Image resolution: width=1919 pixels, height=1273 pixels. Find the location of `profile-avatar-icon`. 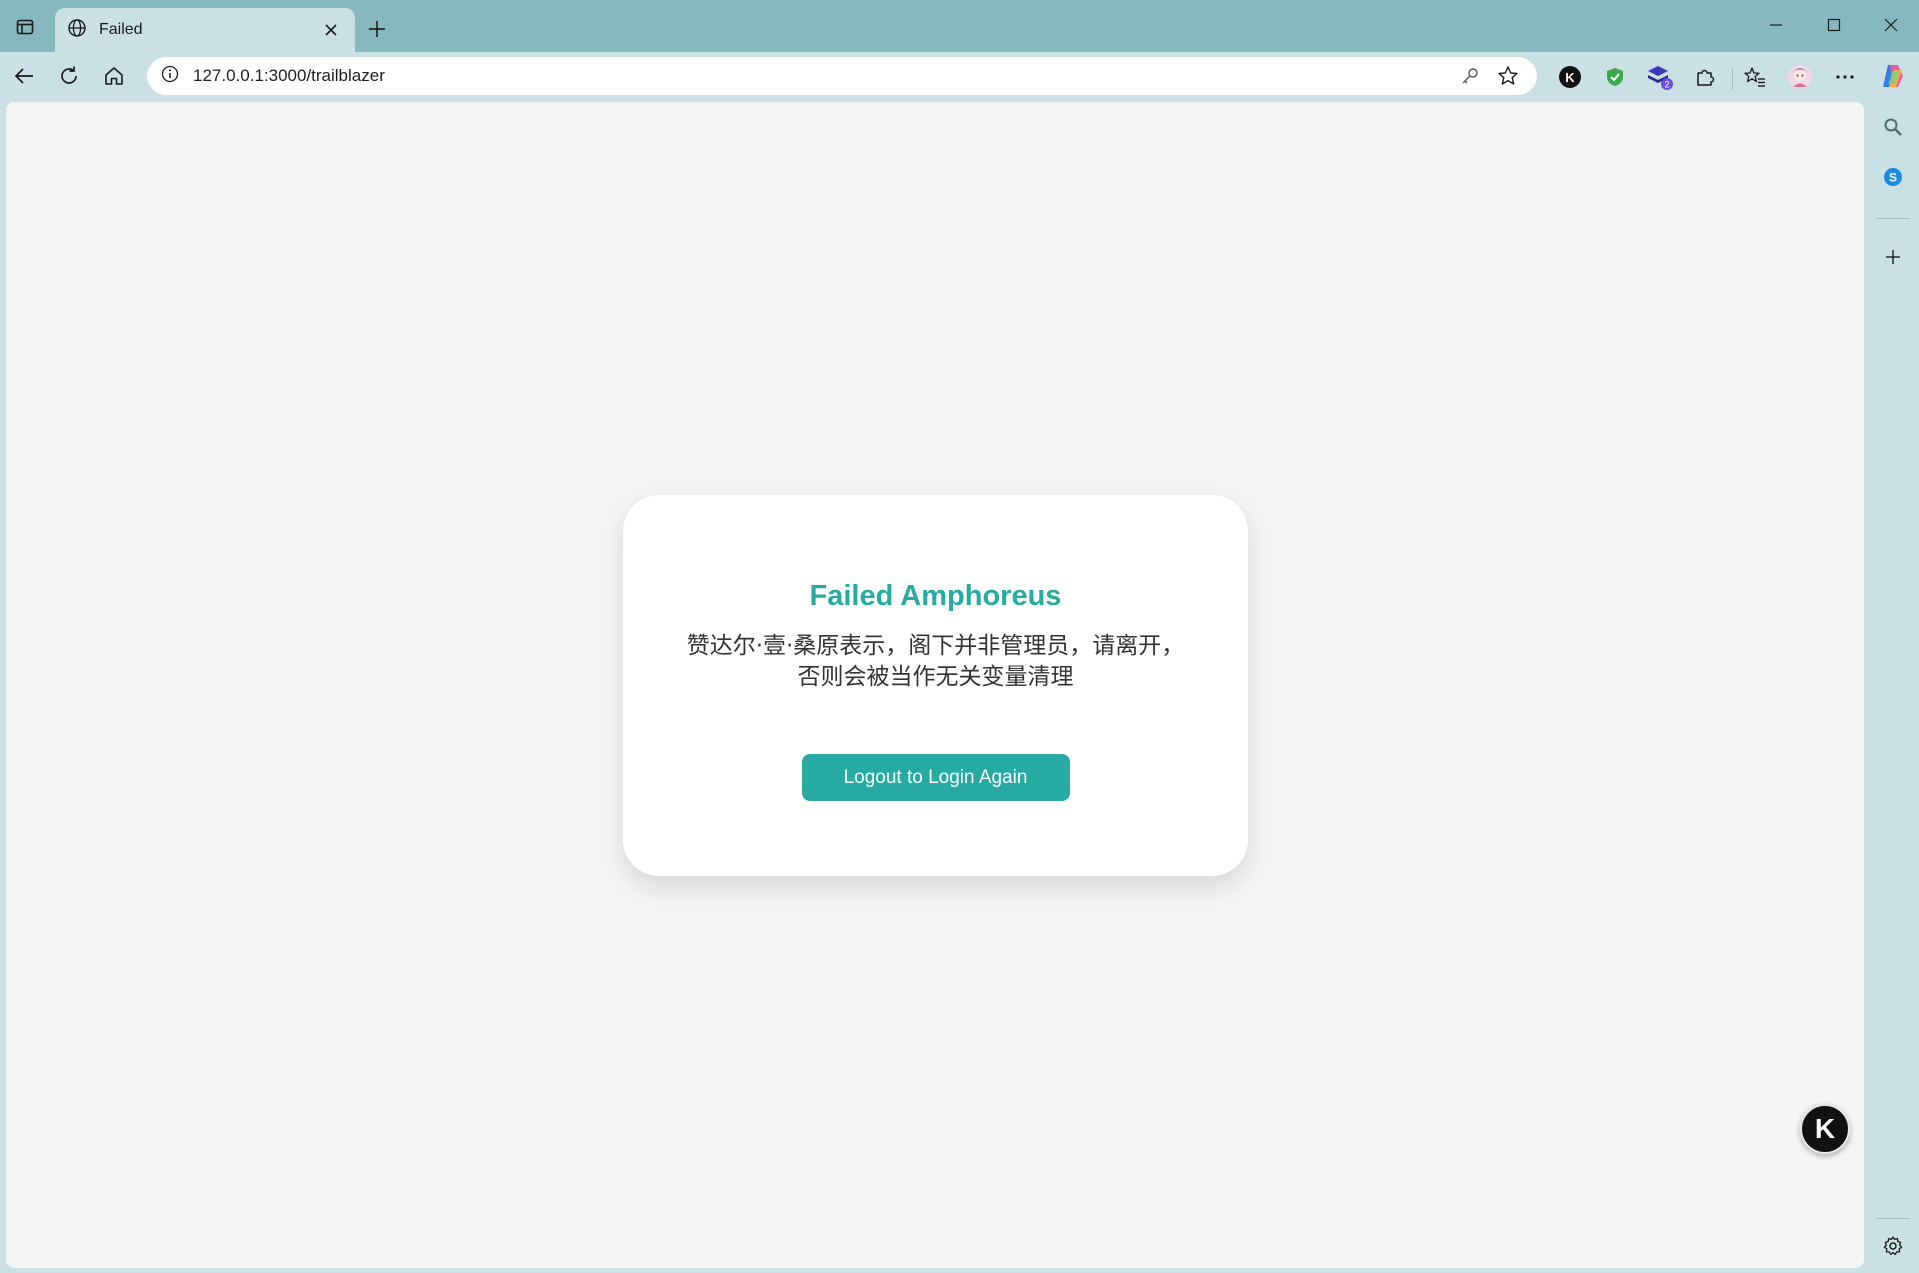

profile-avatar-icon is located at coordinates (1800, 77).